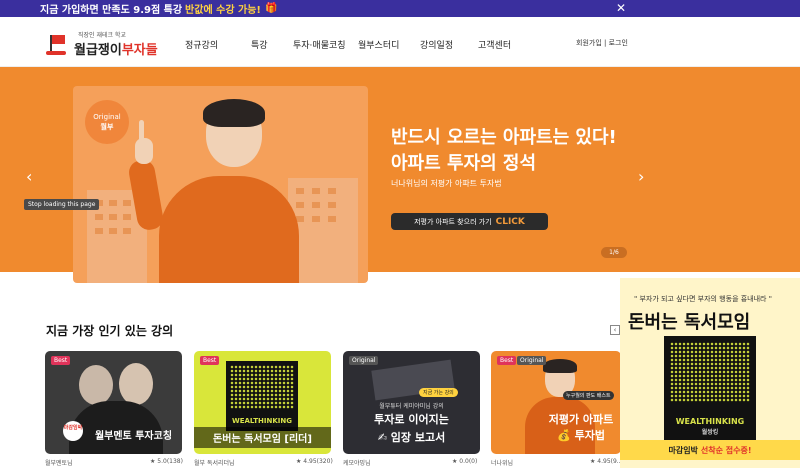 This screenshot has height=468, width=800. Describe the element at coordinates (59, 463) in the screenshot. I see `course-author: 월부멘토님` at that location.